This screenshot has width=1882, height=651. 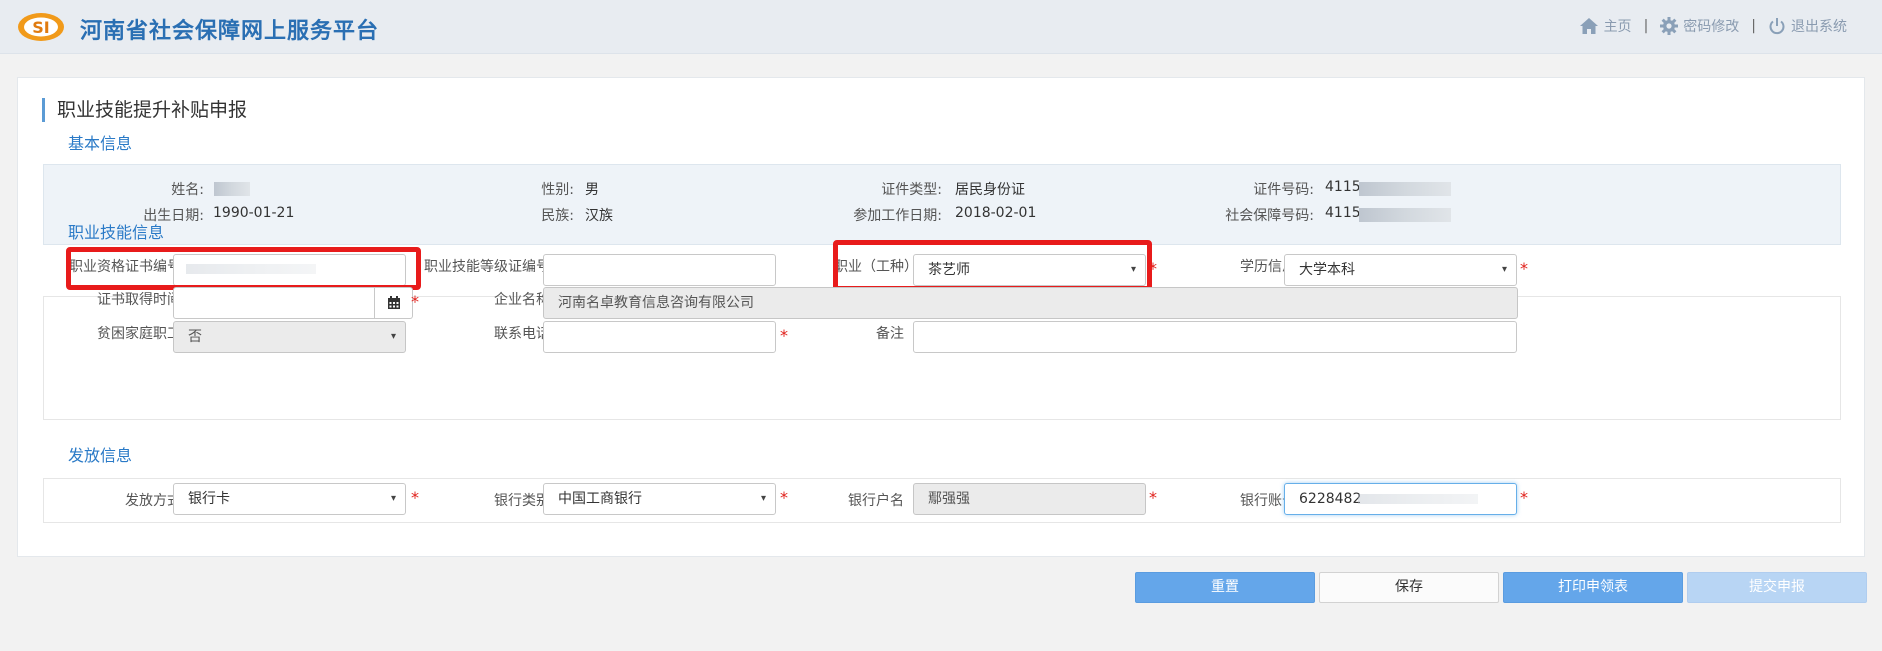 What do you see at coordinates (659, 499) in the screenshot?
I see `bank-type-select: 中国工商银行 ▾` at bounding box center [659, 499].